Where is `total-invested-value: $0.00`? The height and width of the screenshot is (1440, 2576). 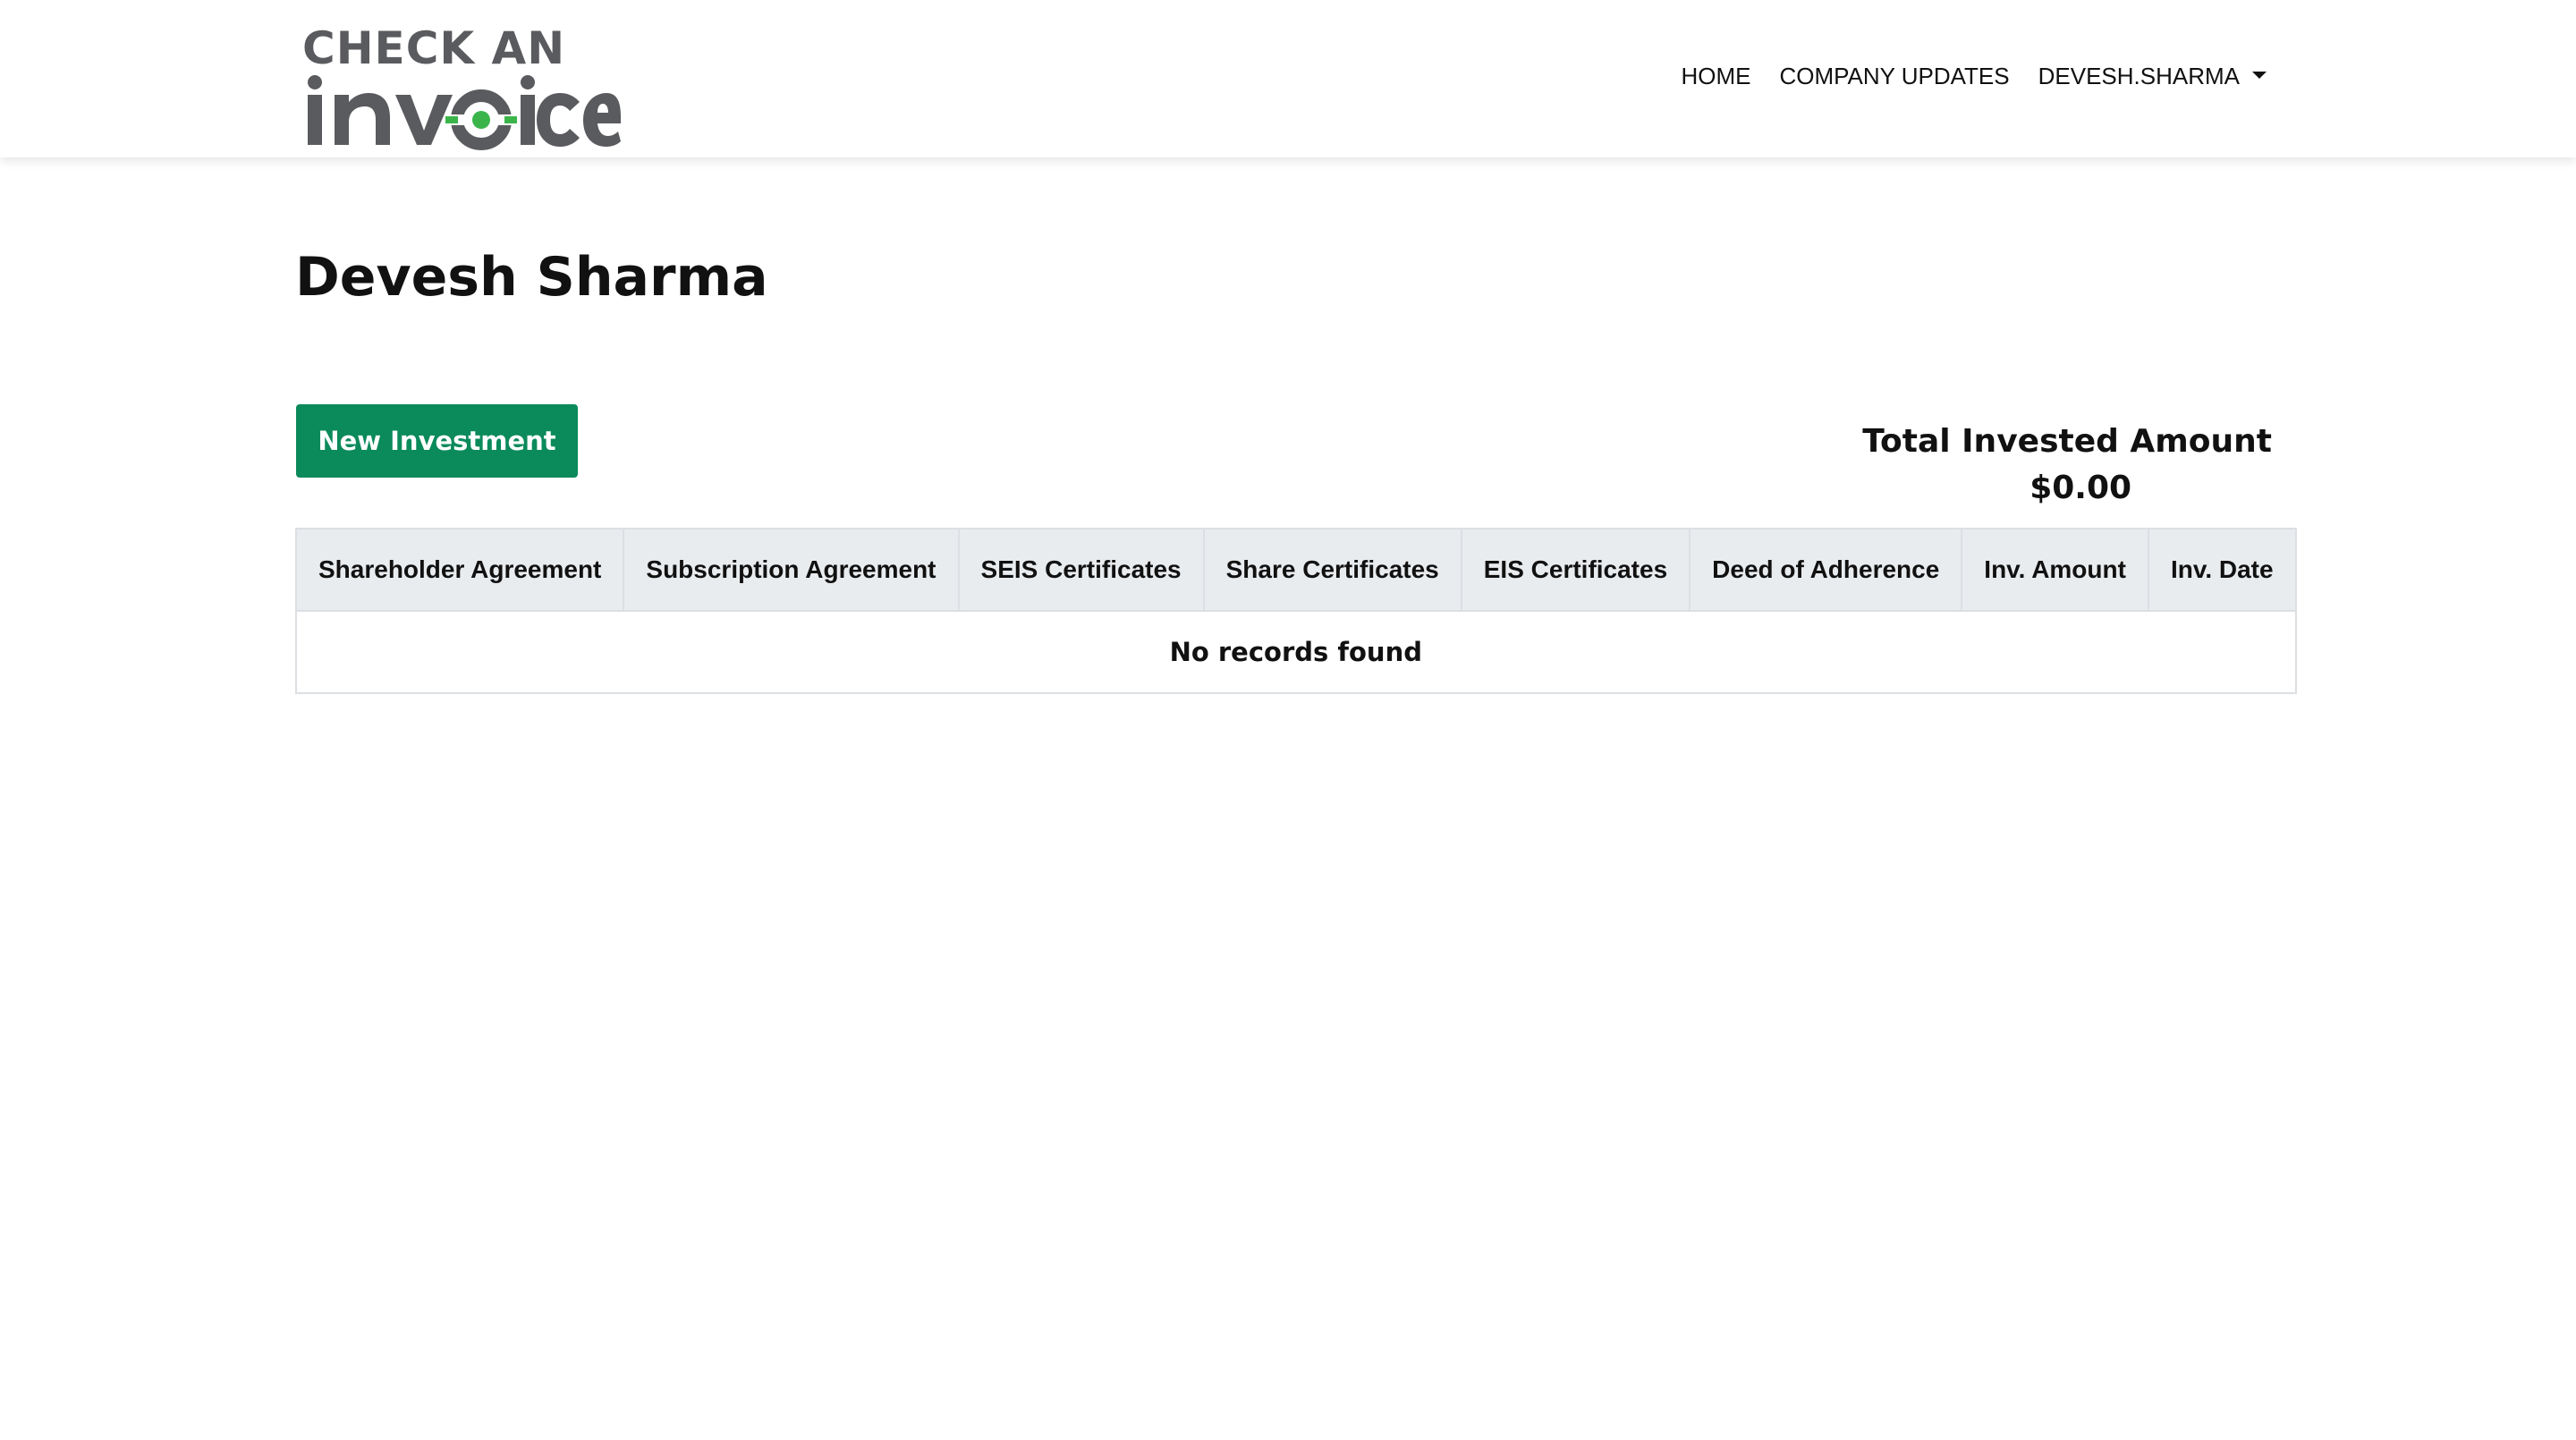
total-invested-value: $0.00 is located at coordinates (2080, 488).